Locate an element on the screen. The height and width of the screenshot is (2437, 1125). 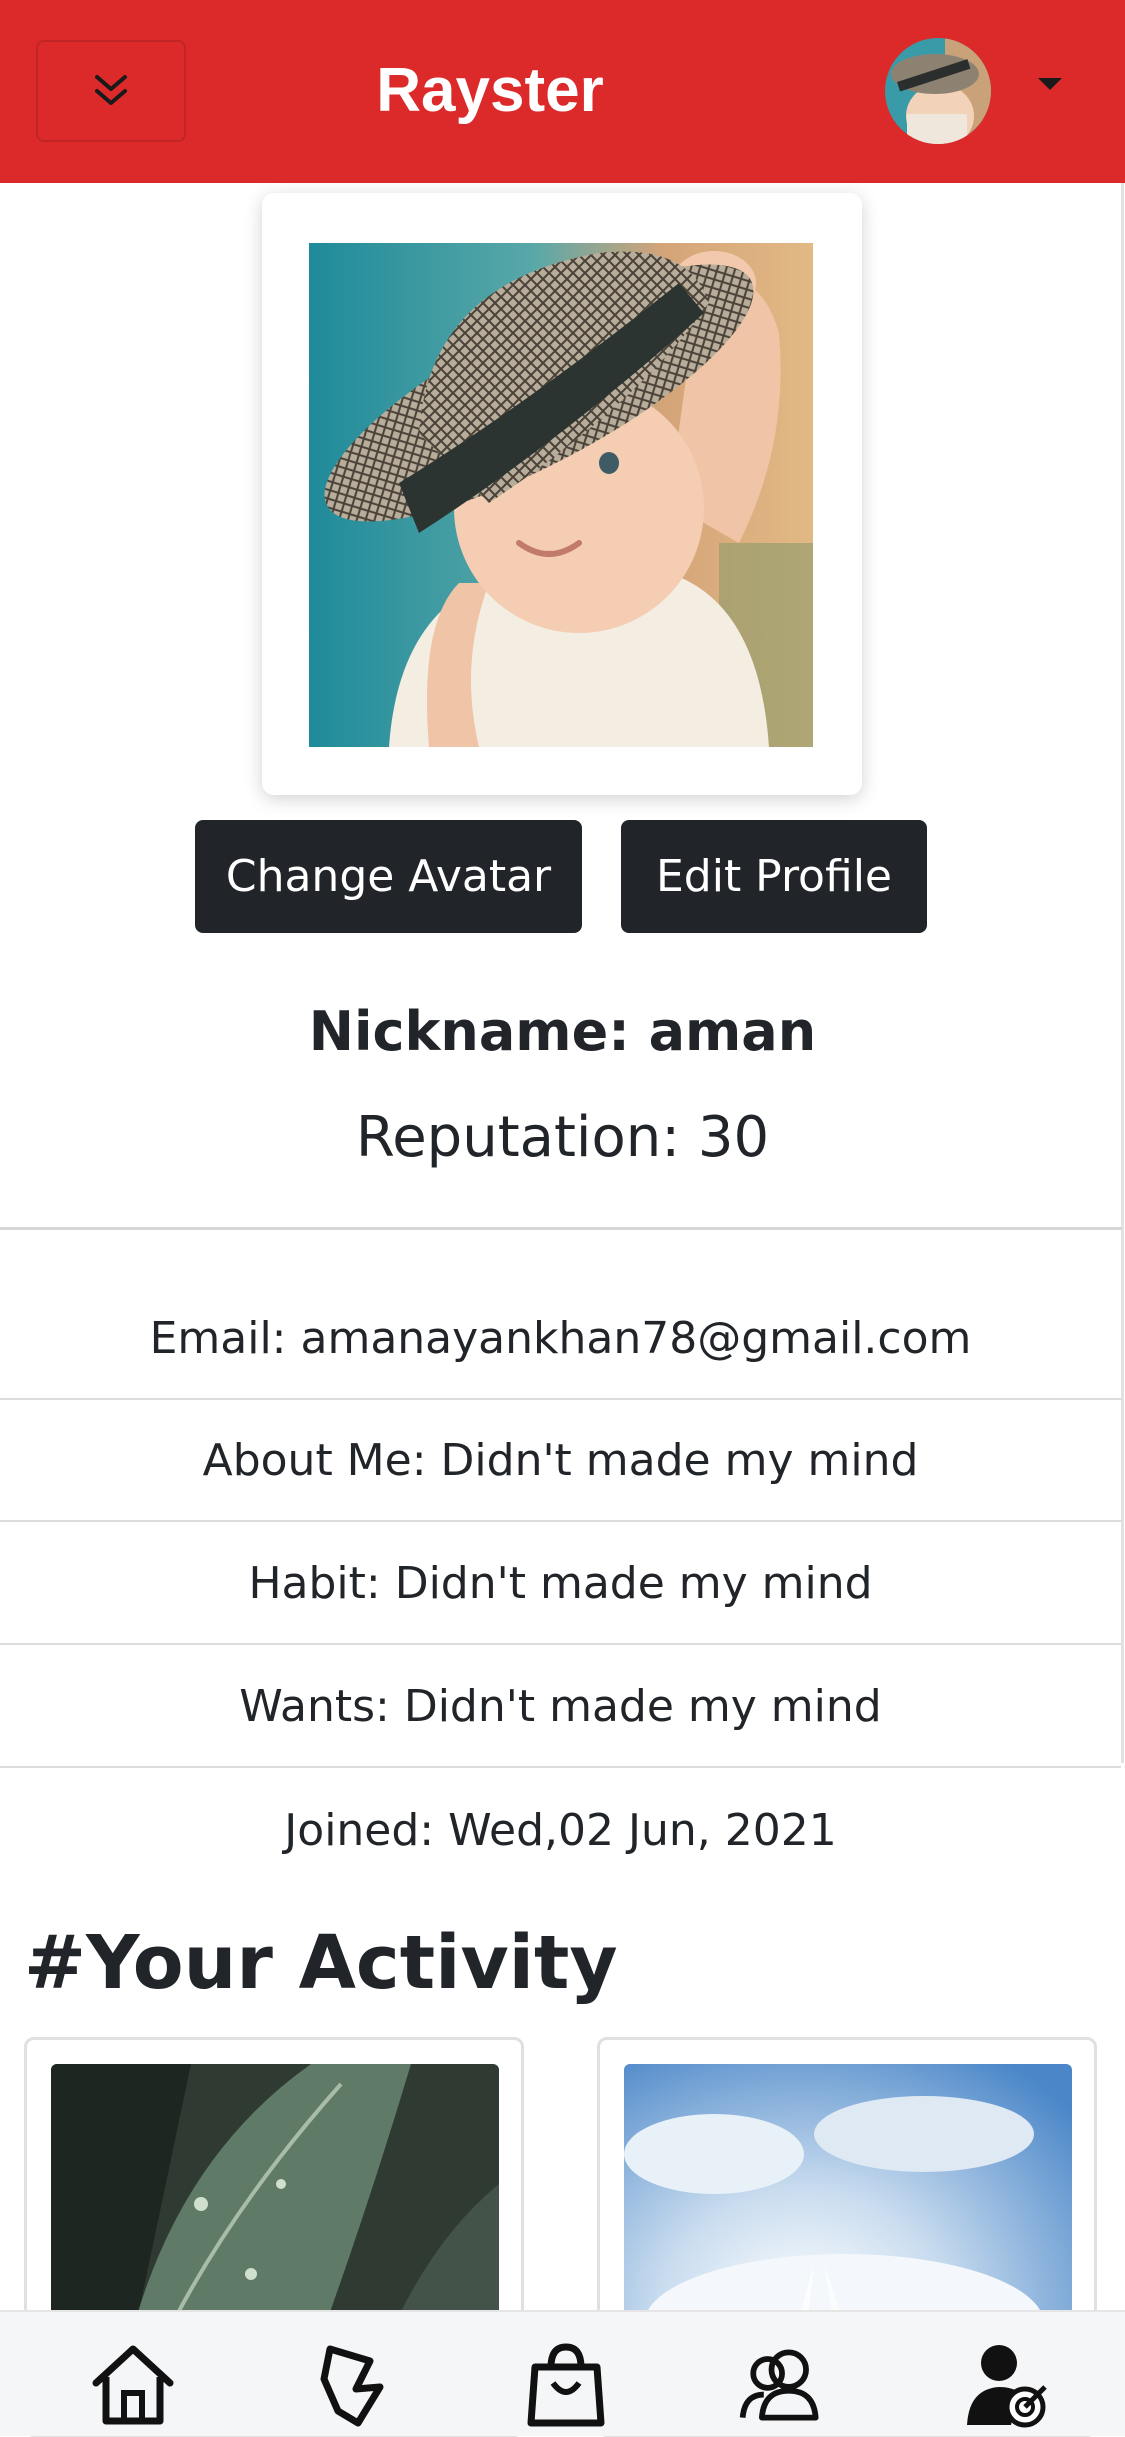
info-about: About Me: Didn't made my mind is located at coordinates (560, 1461).